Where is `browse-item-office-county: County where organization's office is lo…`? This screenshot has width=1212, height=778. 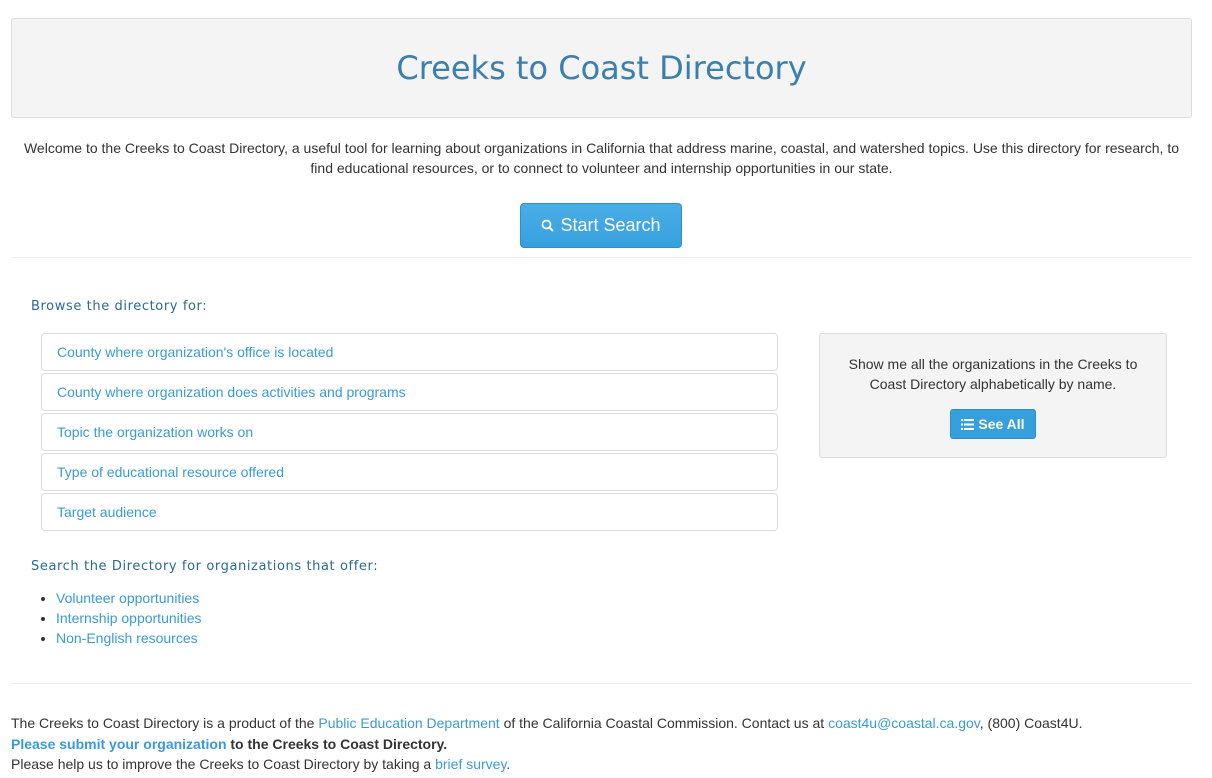 browse-item-office-county: County where organization's office is lo… is located at coordinates (409, 352).